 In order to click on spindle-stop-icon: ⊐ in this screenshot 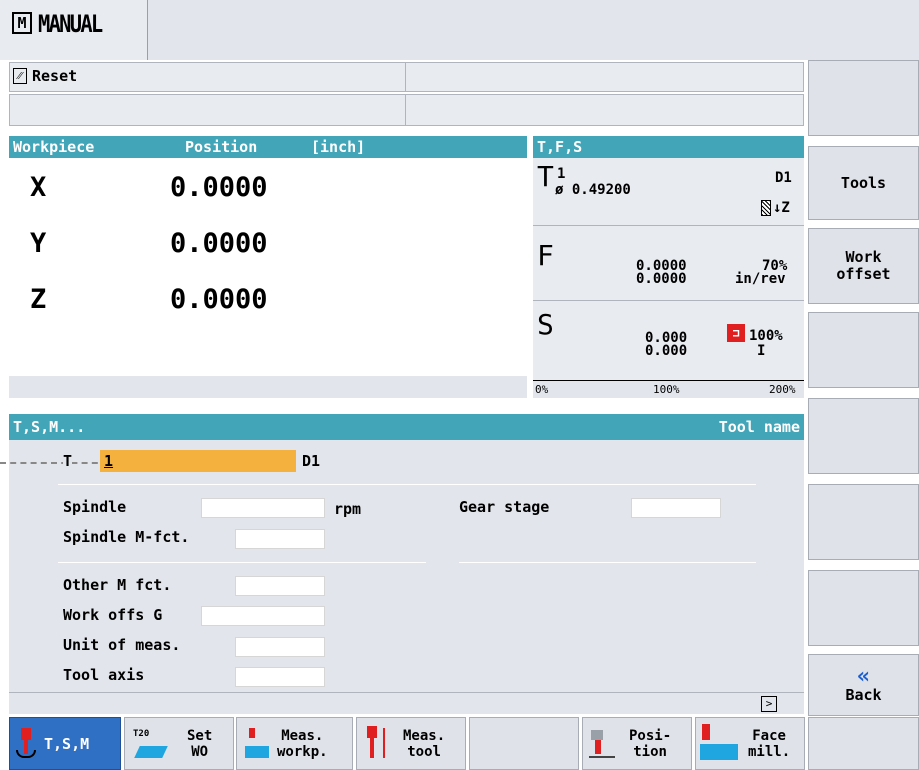, I will do `click(736, 333)`.